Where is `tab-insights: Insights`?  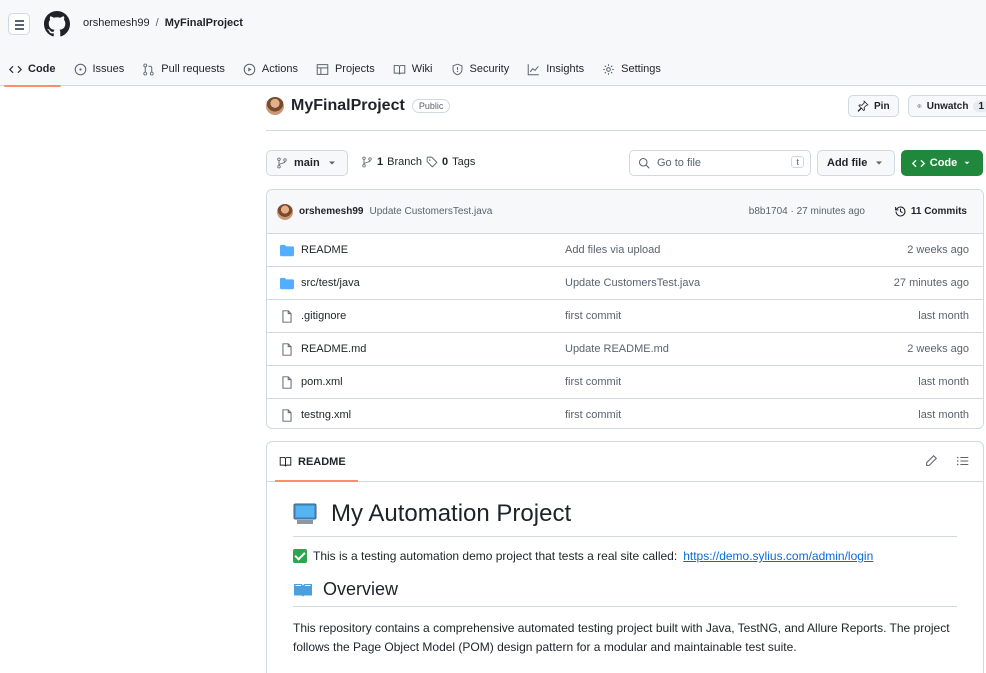
tab-insights: Insights is located at coordinates (555, 69).